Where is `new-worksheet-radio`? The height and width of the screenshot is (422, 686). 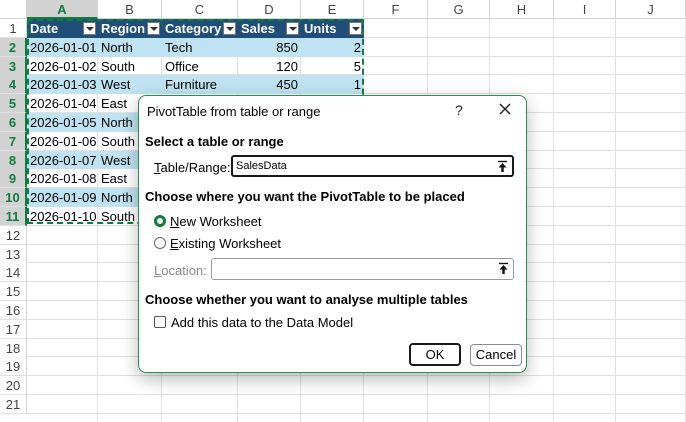 new-worksheet-radio is located at coordinates (160, 221).